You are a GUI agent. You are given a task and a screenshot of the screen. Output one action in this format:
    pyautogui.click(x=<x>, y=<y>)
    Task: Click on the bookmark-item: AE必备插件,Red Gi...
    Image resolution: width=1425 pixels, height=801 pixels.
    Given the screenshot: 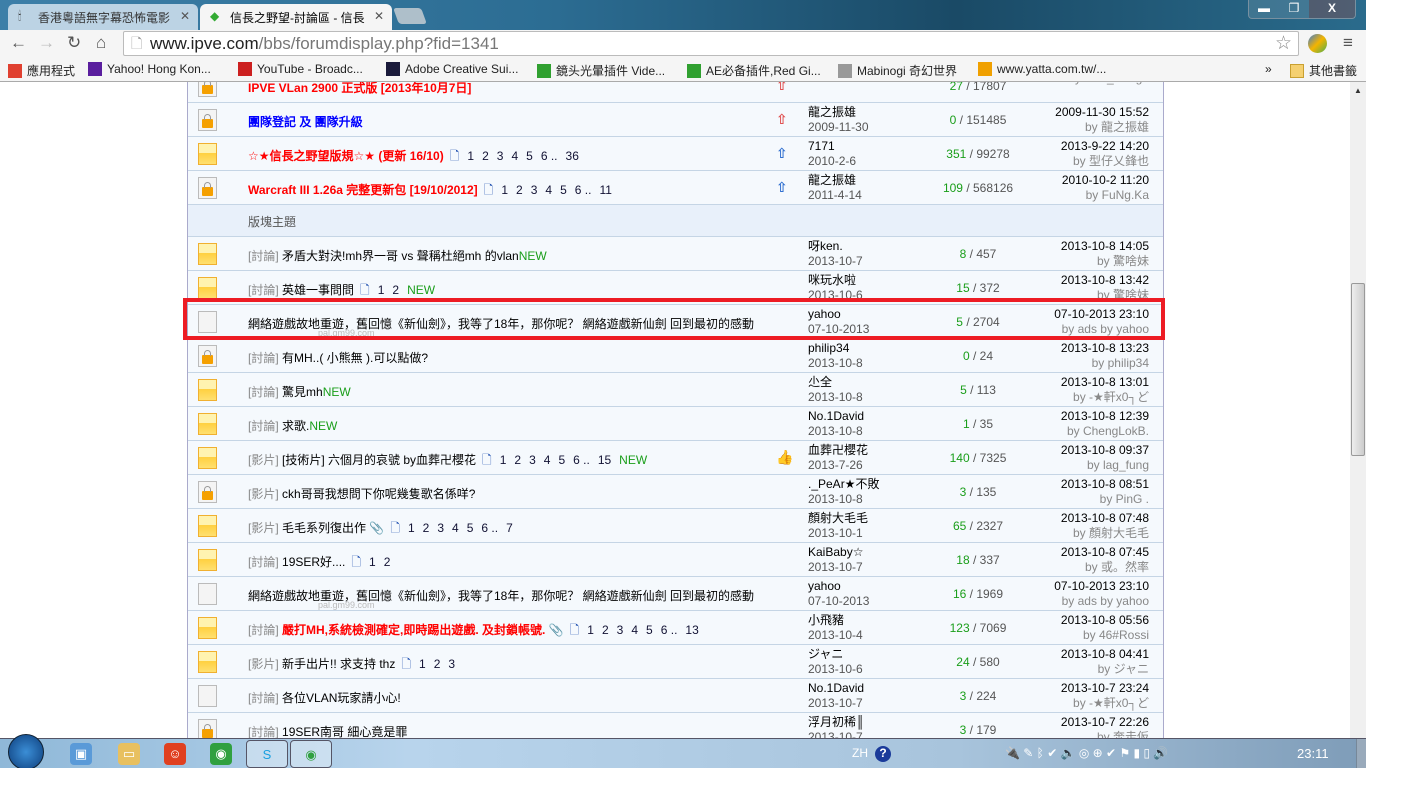 What is the action you would take?
    pyautogui.click(x=754, y=70)
    